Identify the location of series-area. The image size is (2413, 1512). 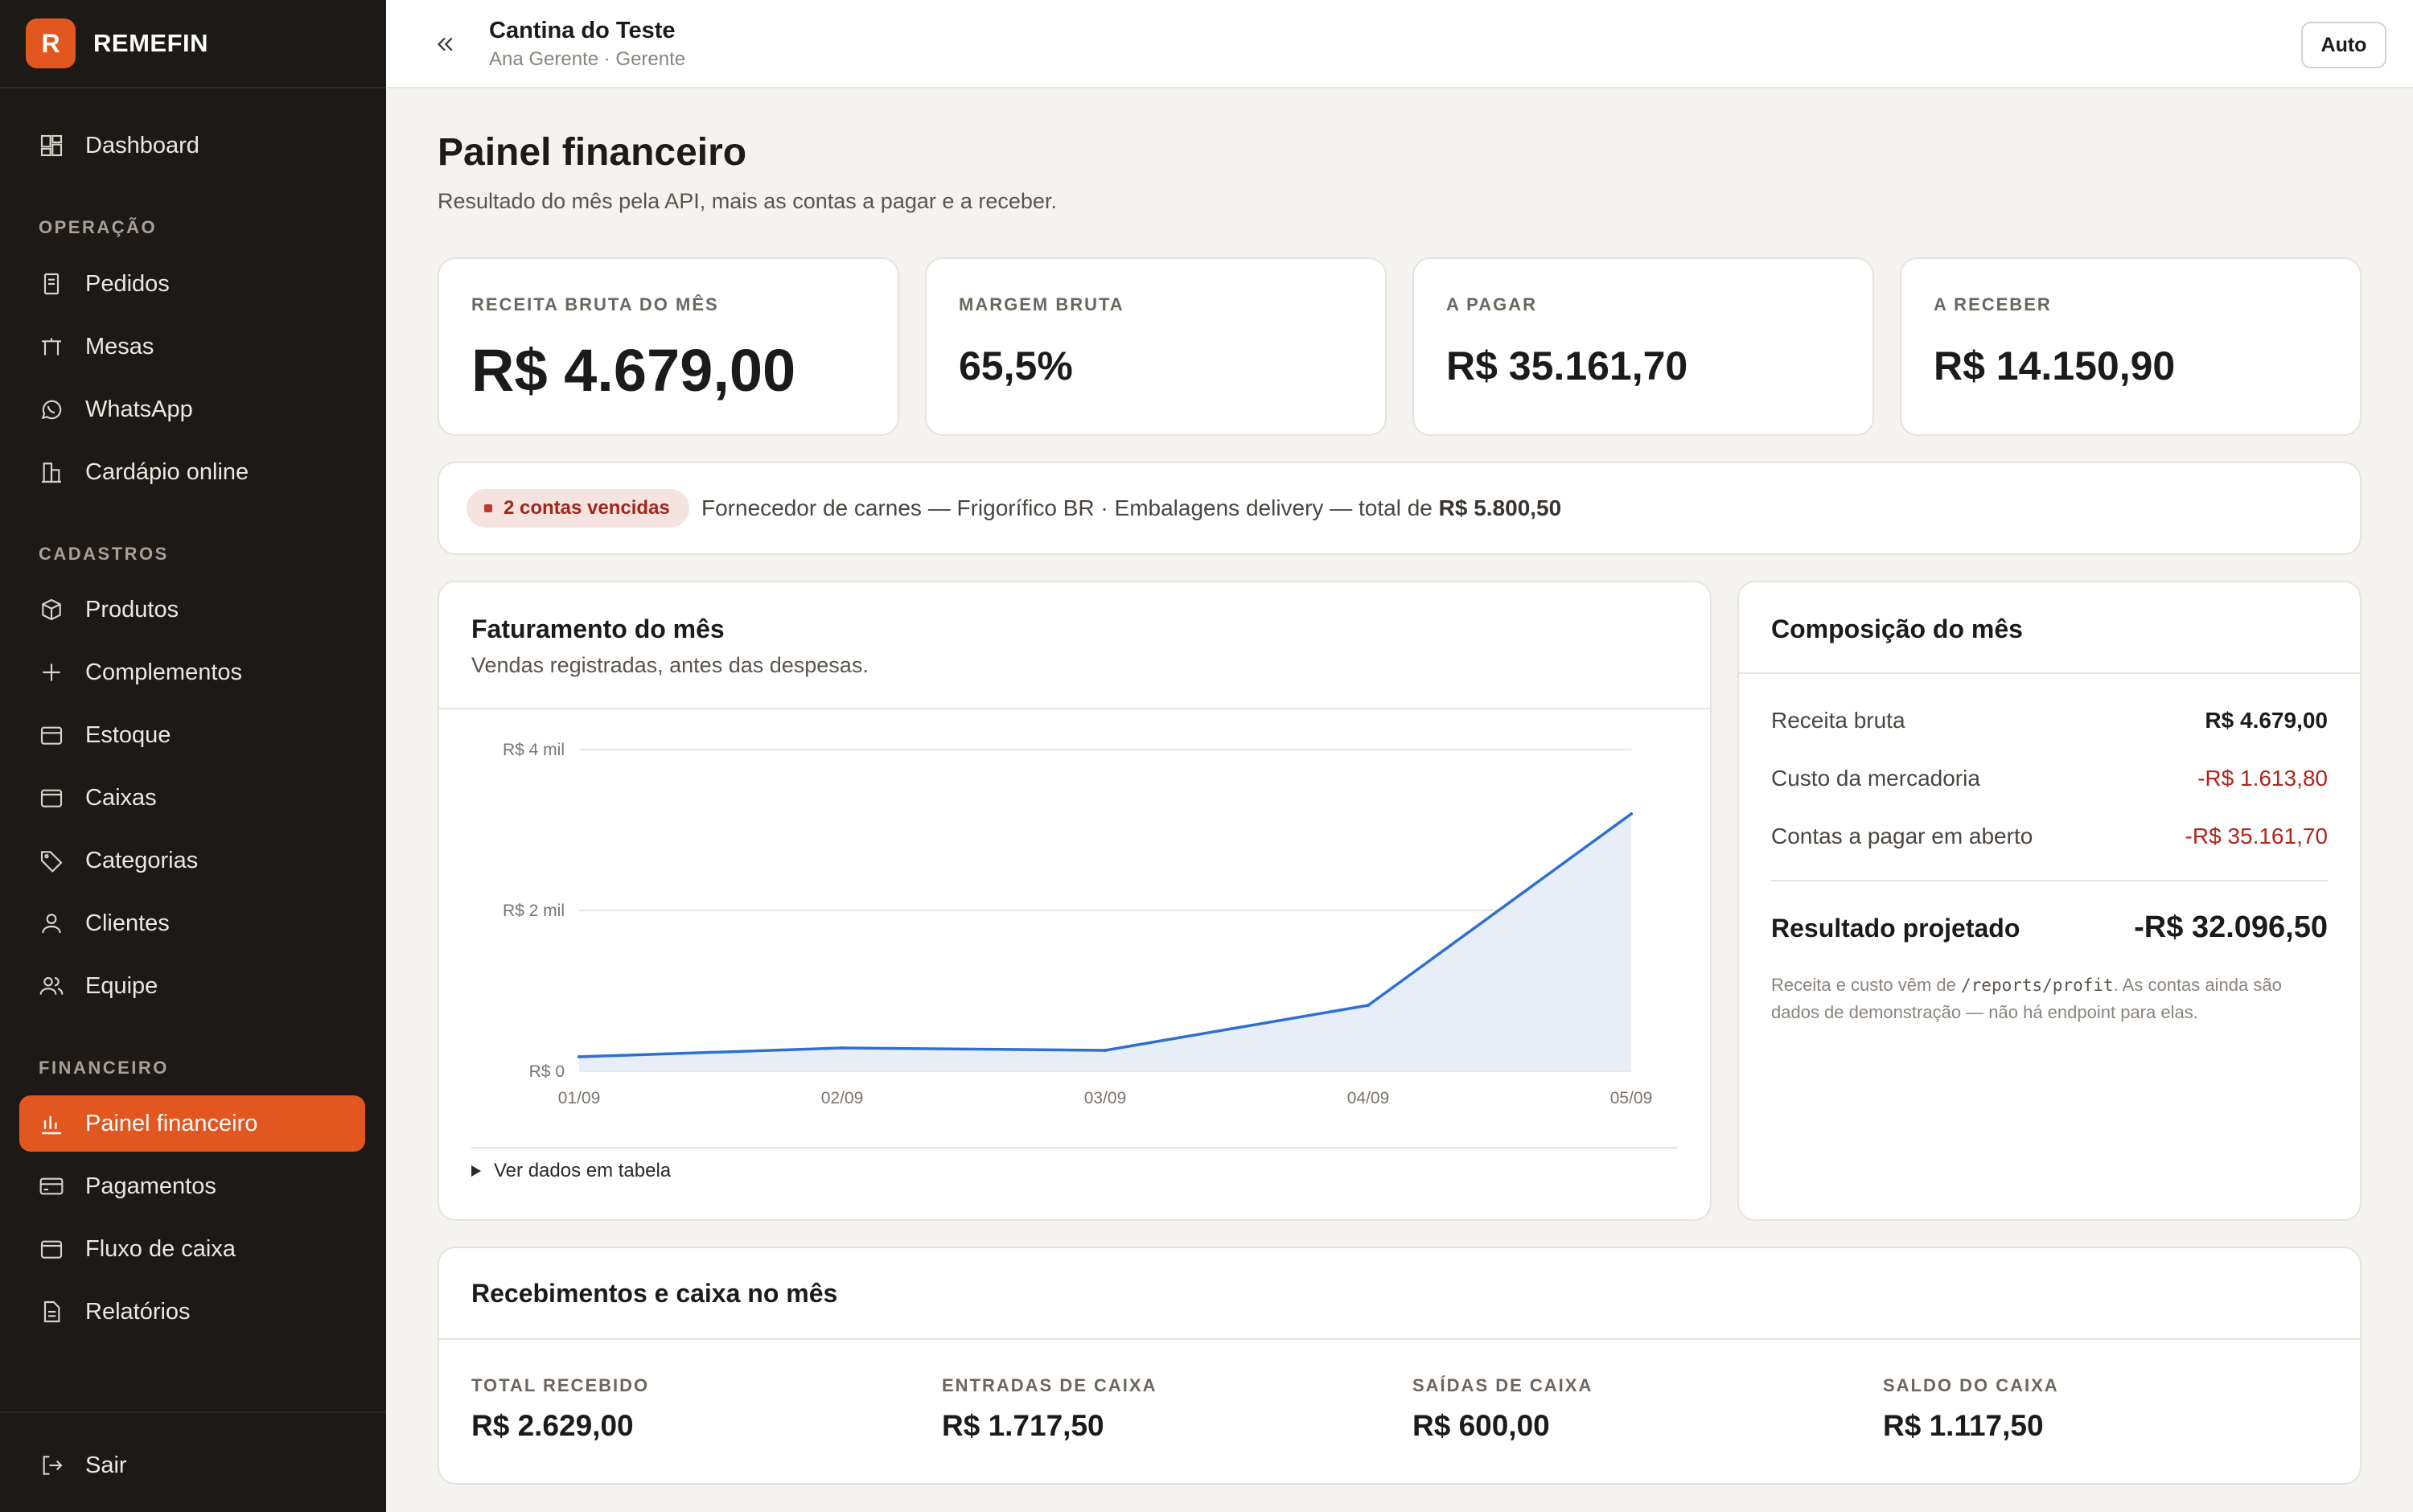
(1105, 942).